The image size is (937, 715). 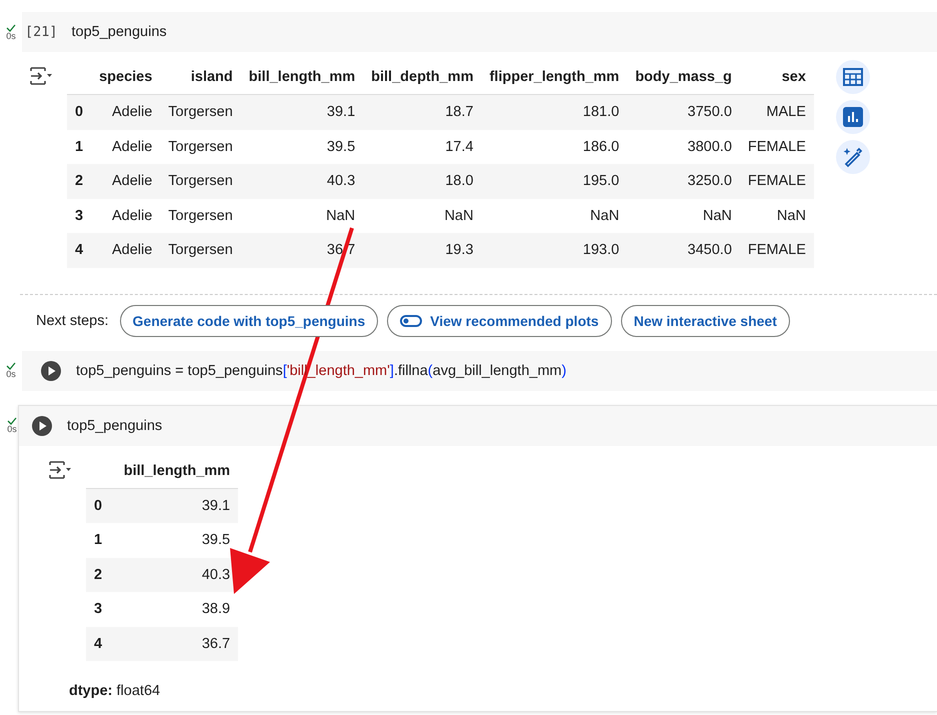 What do you see at coordinates (422, 250) in the screenshot?
I see `table-cell: 19.3` at bounding box center [422, 250].